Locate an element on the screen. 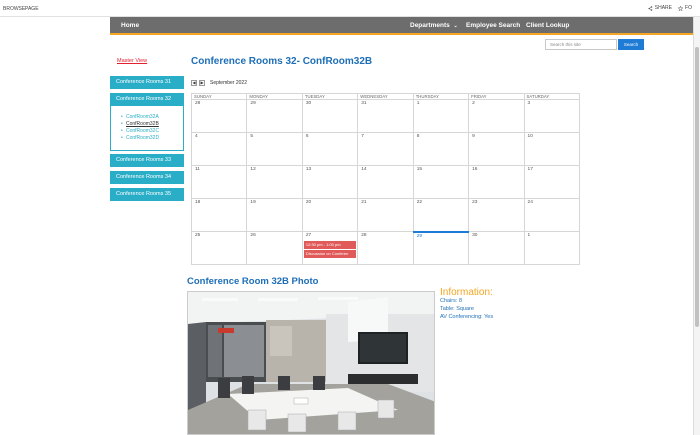  room-photo-illustration is located at coordinates (311, 363).